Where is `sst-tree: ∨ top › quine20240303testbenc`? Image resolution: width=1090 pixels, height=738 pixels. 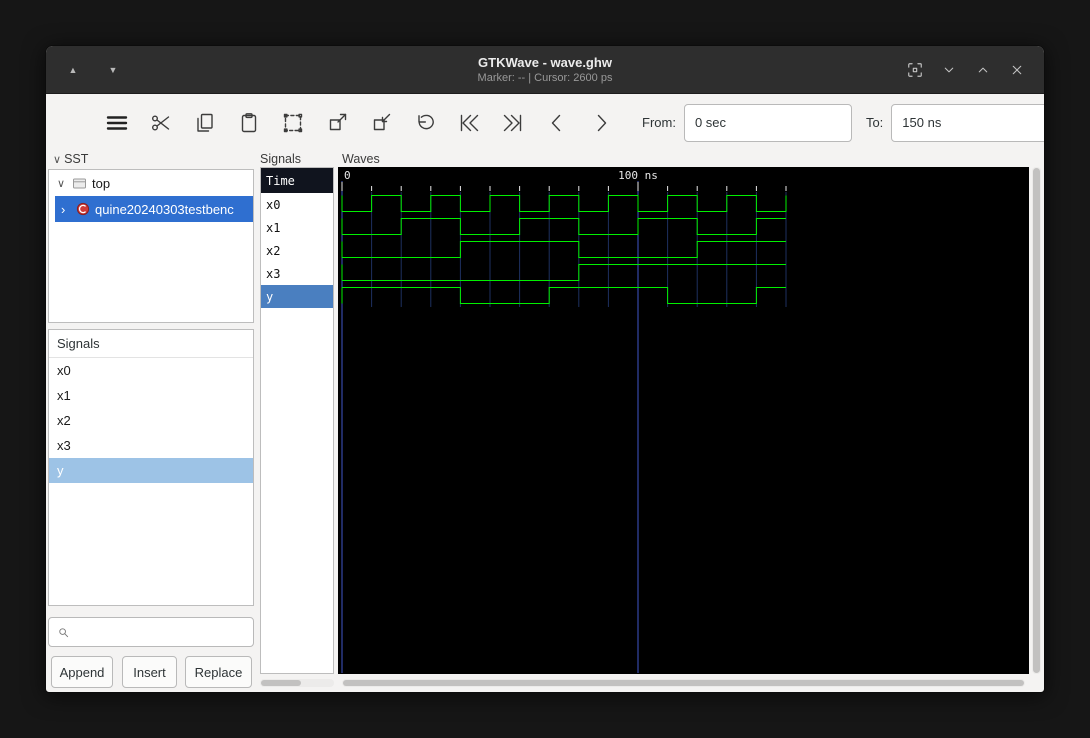
sst-tree: ∨ top › quine20240303testbenc is located at coordinates (151, 246).